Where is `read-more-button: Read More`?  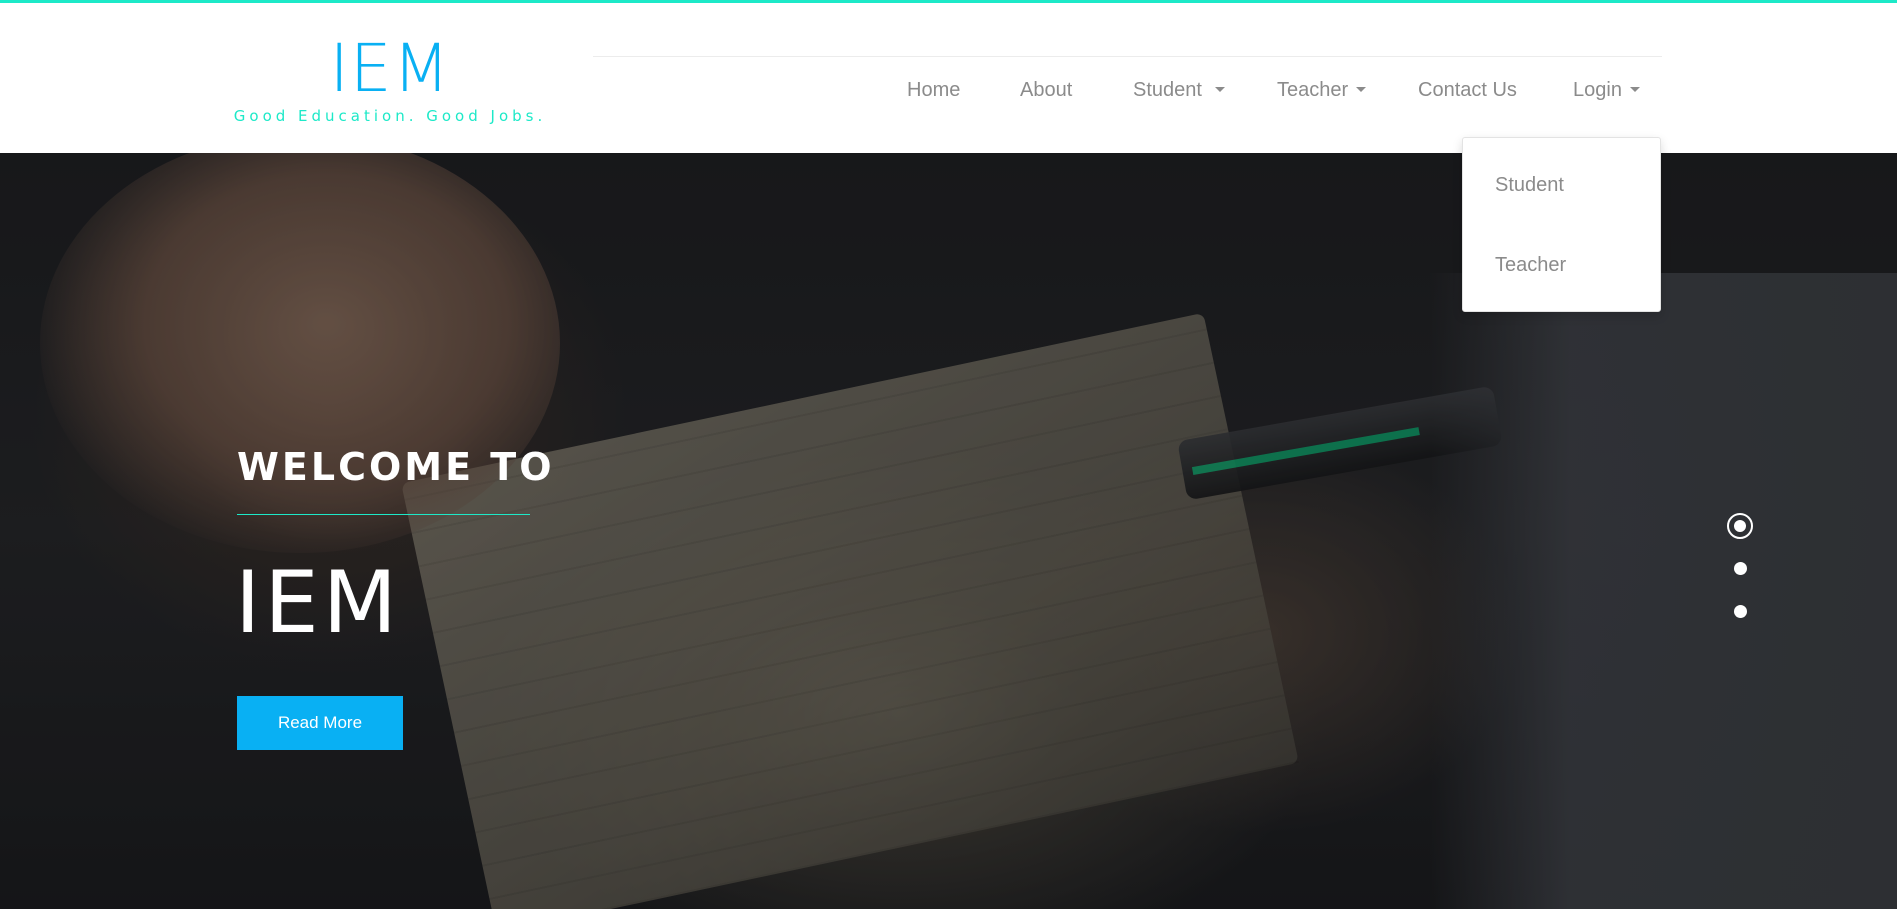 read-more-button: Read More is located at coordinates (320, 723).